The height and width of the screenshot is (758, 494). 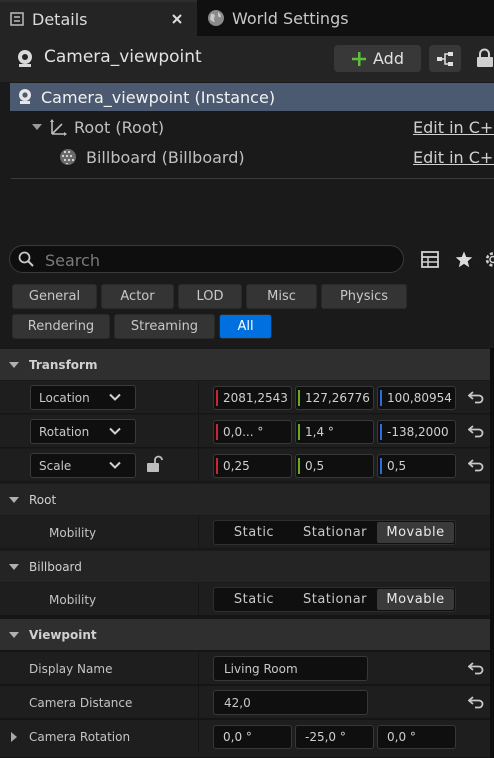 What do you see at coordinates (215, 260) in the screenshot?
I see `search-input` at bounding box center [215, 260].